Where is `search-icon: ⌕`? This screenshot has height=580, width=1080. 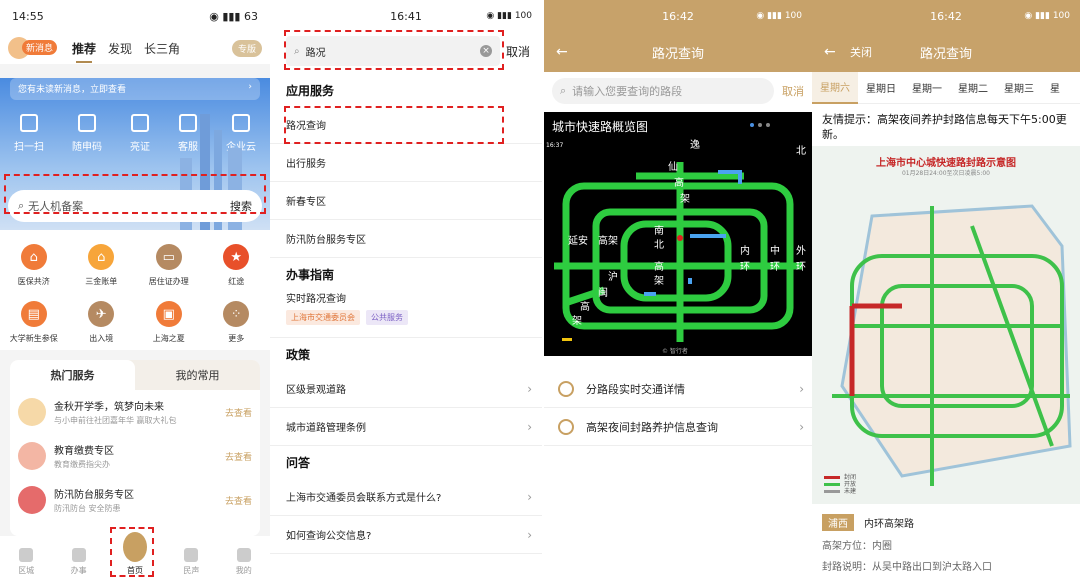 search-icon: ⌕ is located at coordinates (297, 51).